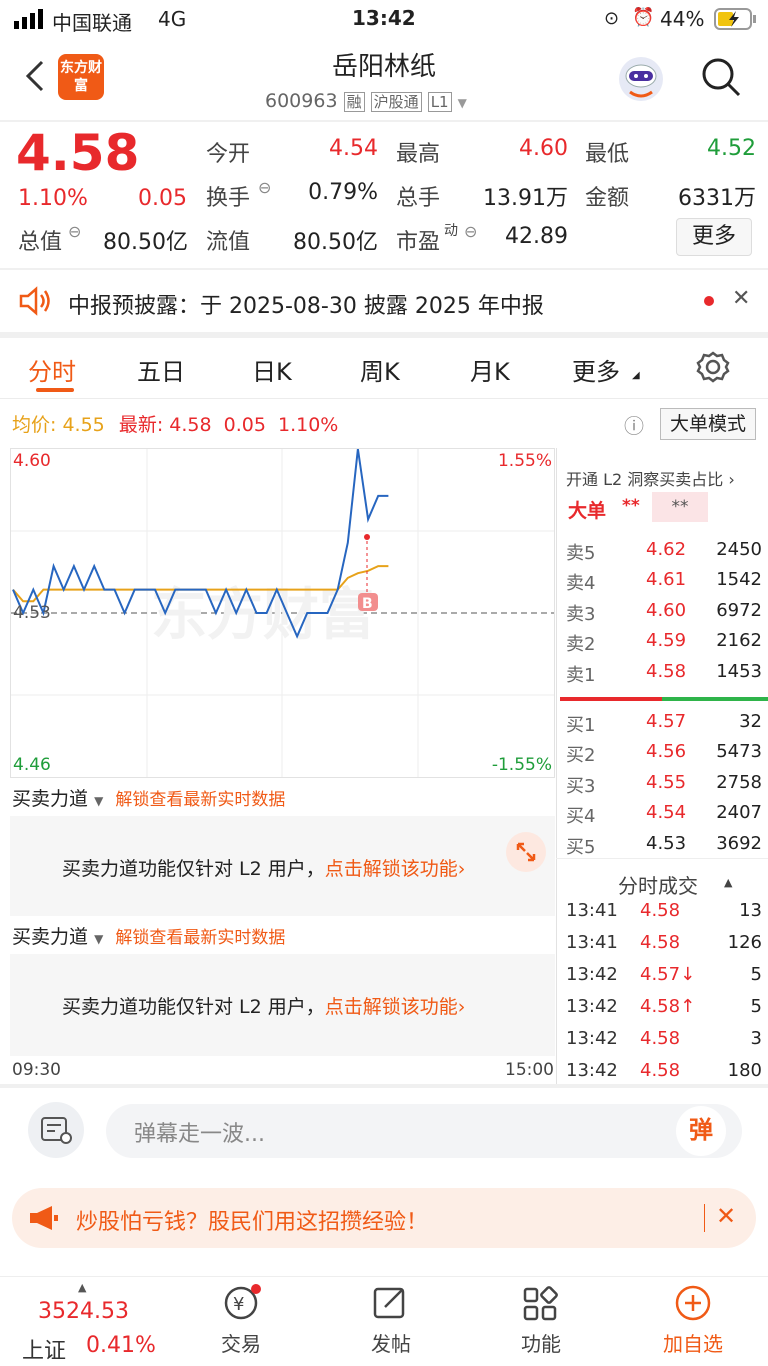 Image resolution: width=768 pixels, height=1366 pixels. I want to click on caret-up-icon: ▲, so click(728, 882).